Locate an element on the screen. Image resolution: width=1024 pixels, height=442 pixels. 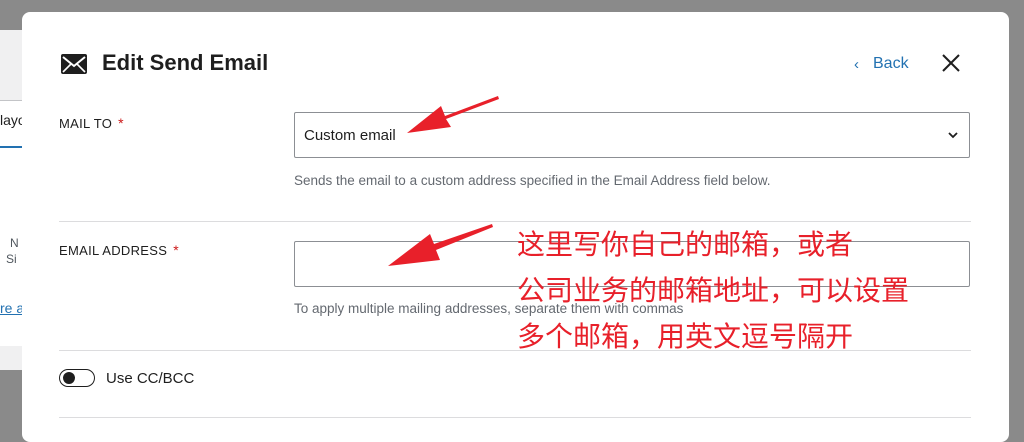
background-tab-underline is located at coordinates (11, 147).